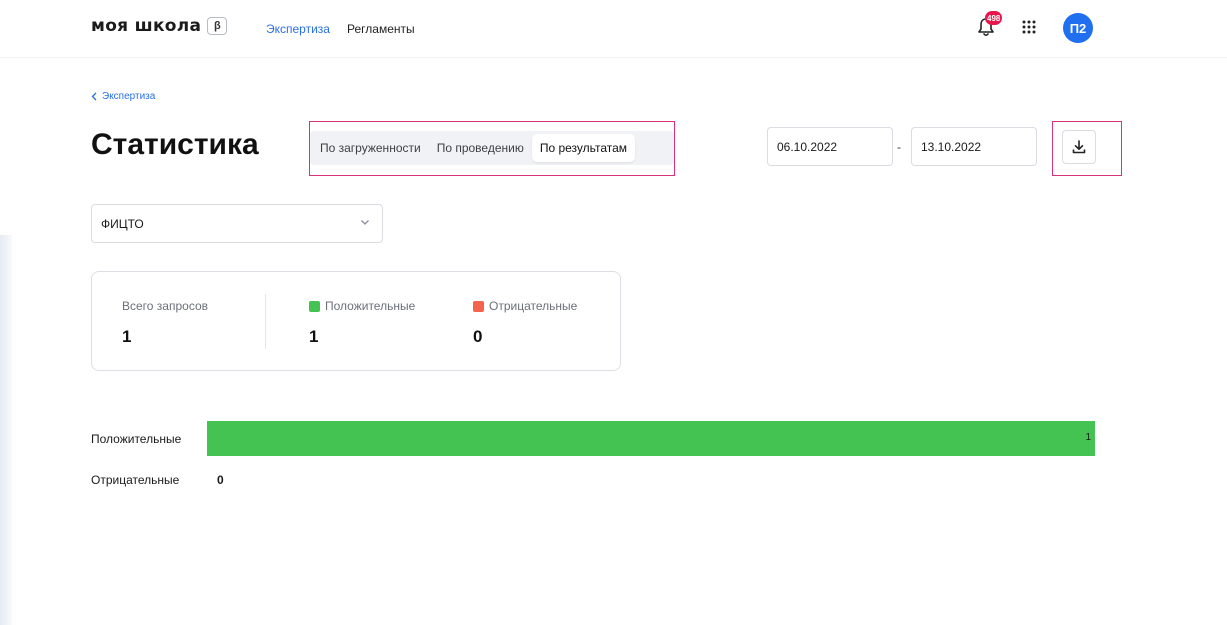 The height and width of the screenshot is (625, 1227). I want to click on nav-link-expertise: Экспертиза, so click(298, 29).